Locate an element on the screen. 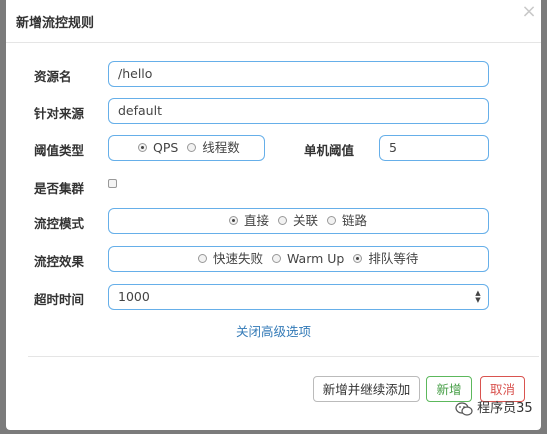 This screenshot has width=547, height=434. resource-row: 资源名 /hello is located at coordinates (273, 74).